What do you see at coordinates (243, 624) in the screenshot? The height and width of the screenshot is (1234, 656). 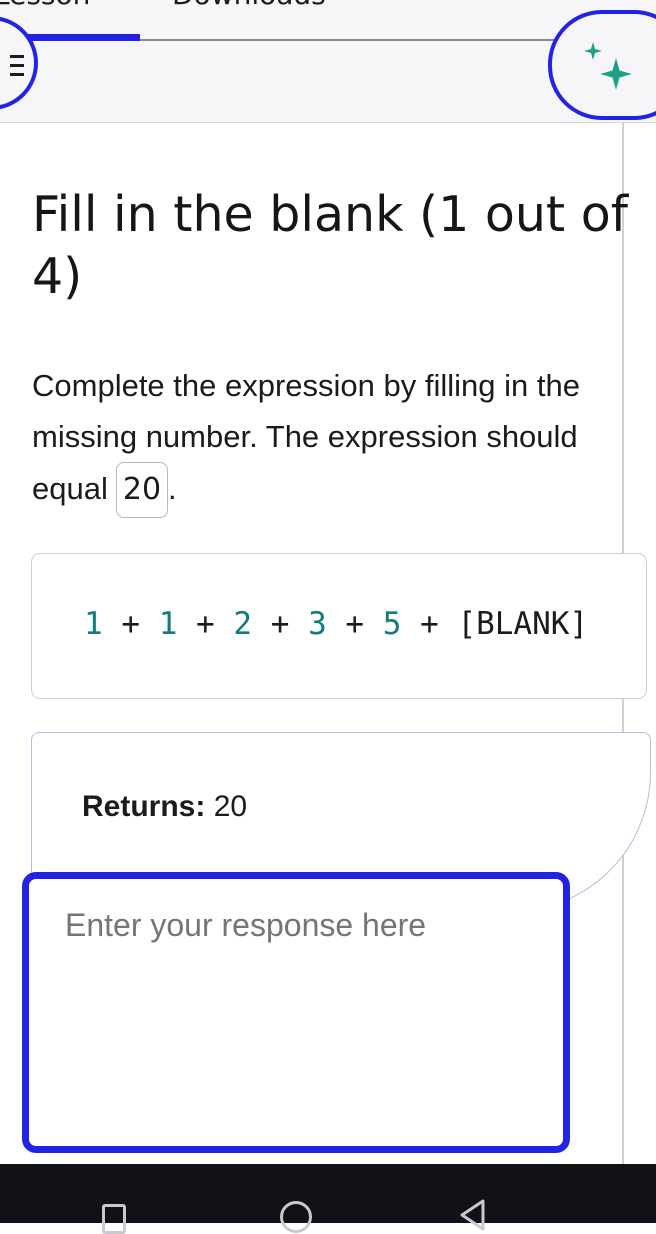 I see `expression-number: 2` at bounding box center [243, 624].